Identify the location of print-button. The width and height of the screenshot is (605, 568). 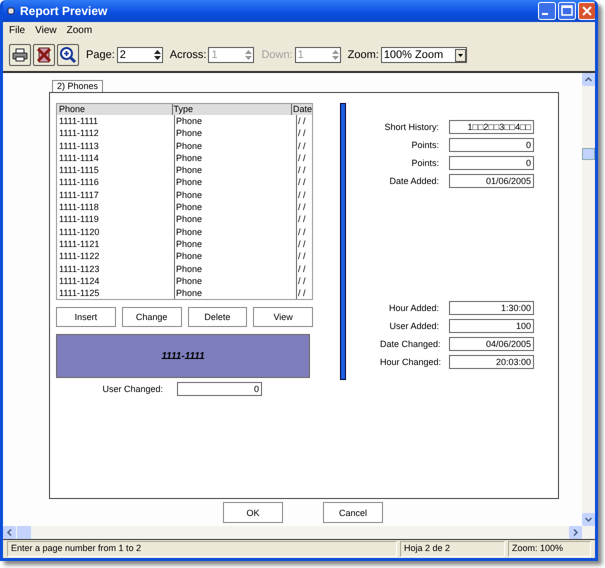
(20, 55).